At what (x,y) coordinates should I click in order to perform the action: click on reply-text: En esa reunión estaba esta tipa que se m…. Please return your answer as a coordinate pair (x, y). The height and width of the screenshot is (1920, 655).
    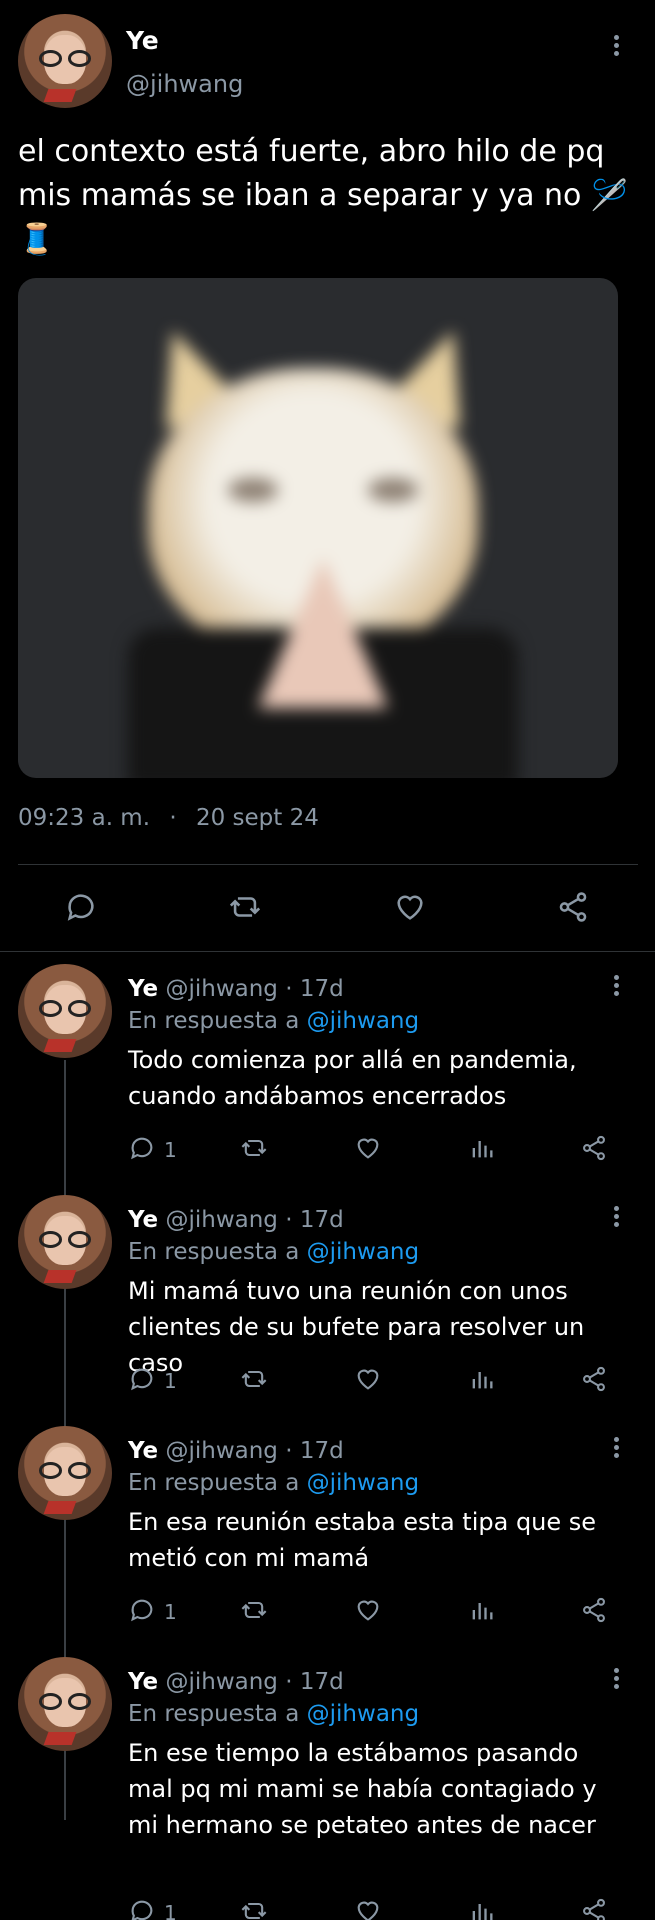
    Looking at the image, I should click on (362, 1540).